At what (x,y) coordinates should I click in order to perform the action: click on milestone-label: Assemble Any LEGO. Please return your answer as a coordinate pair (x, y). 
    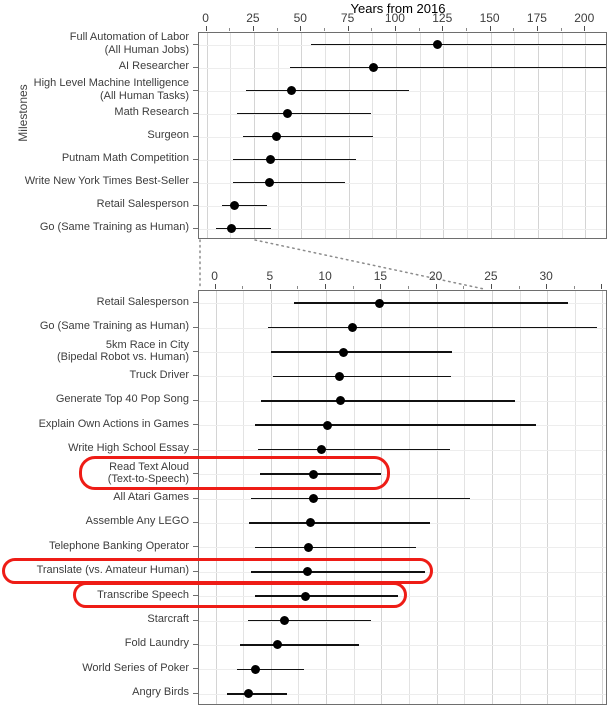
    Looking at the image, I should click on (94, 521).